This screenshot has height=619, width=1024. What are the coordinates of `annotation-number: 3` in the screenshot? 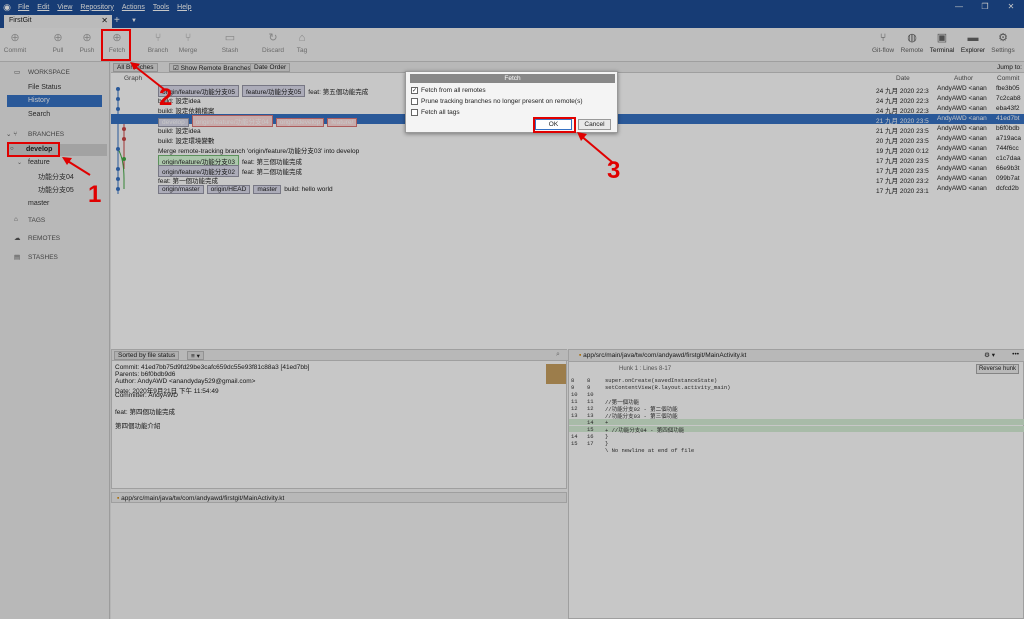 It's located at (614, 170).